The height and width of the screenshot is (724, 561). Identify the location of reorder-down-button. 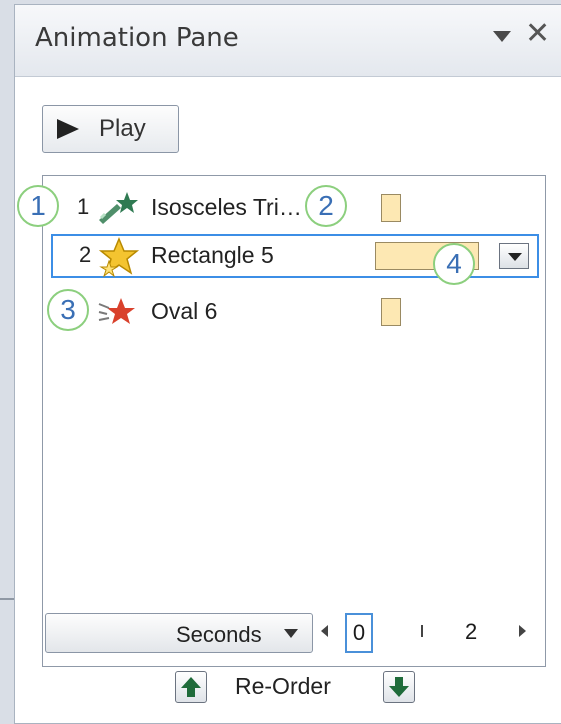
(399, 687).